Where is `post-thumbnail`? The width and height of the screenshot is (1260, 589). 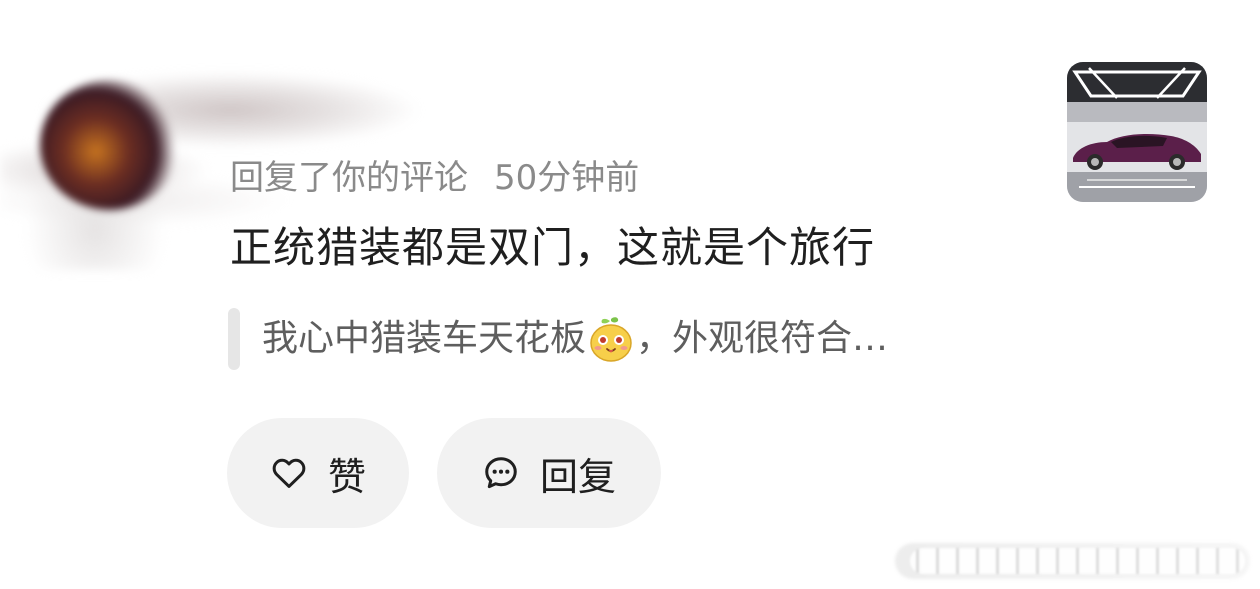 post-thumbnail is located at coordinates (1137, 132).